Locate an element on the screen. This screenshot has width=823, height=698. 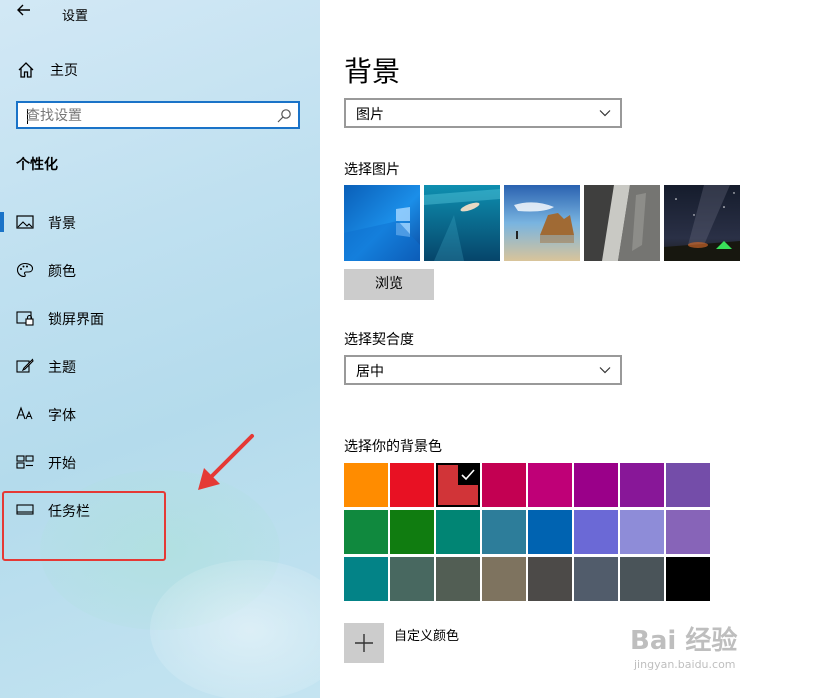
home-icon is located at coordinates (26, 70).